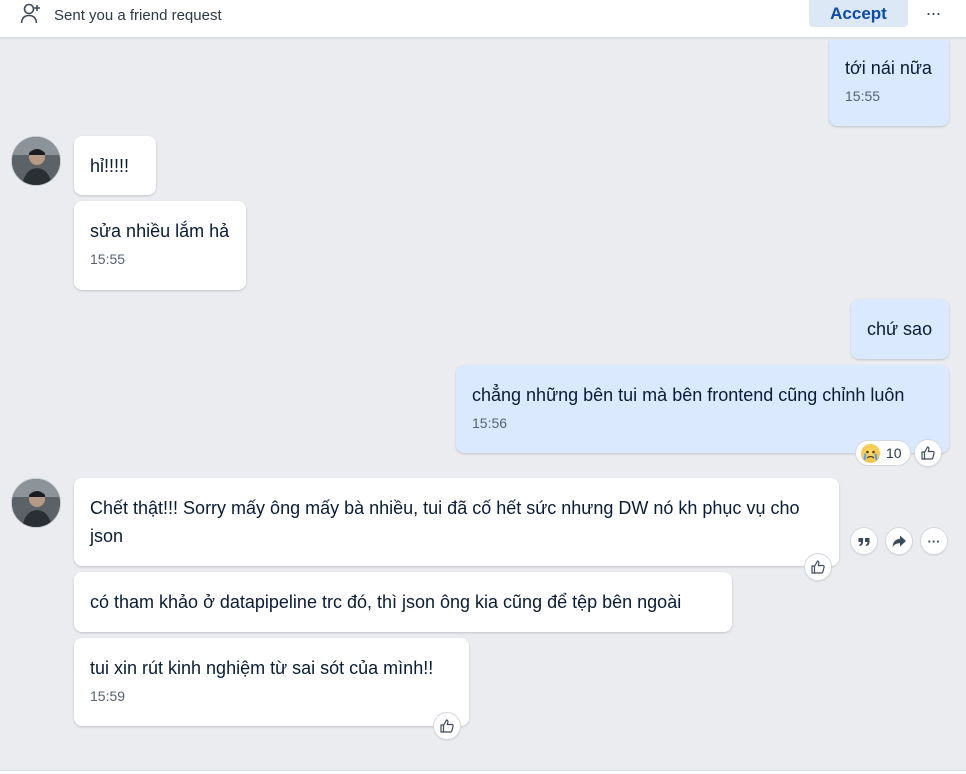 Image resolution: width=966 pixels, height=774 pixels. What do you see at coordinates (110, 166) in the screenshot?
I see `message-text: hỉ!!!!!` at bounding box center [110, 166].